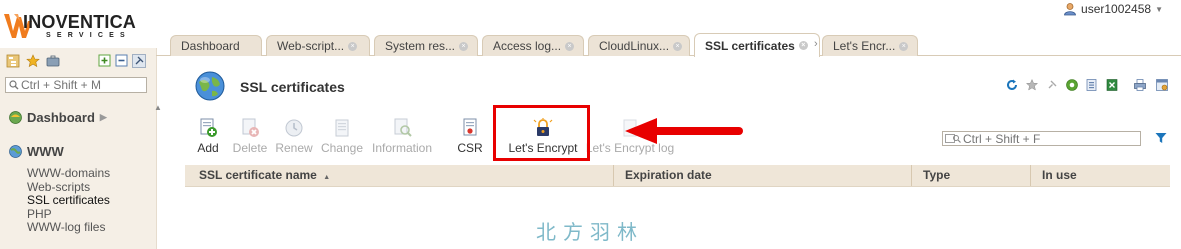 The width and height of the screenshot is (1181, 249). Describe the element at coordinates (590, 232) in the screenshot. I see `watermark: 北方羽林` at that location.